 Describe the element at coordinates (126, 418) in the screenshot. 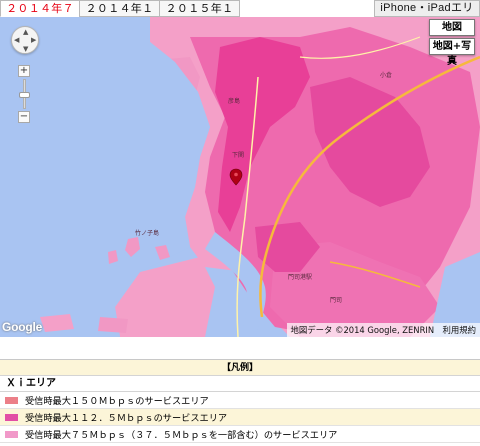

I see `legend-label-112: 受信時最大１１２．５Ｍｂｐｓのサービスエリア` at that location.